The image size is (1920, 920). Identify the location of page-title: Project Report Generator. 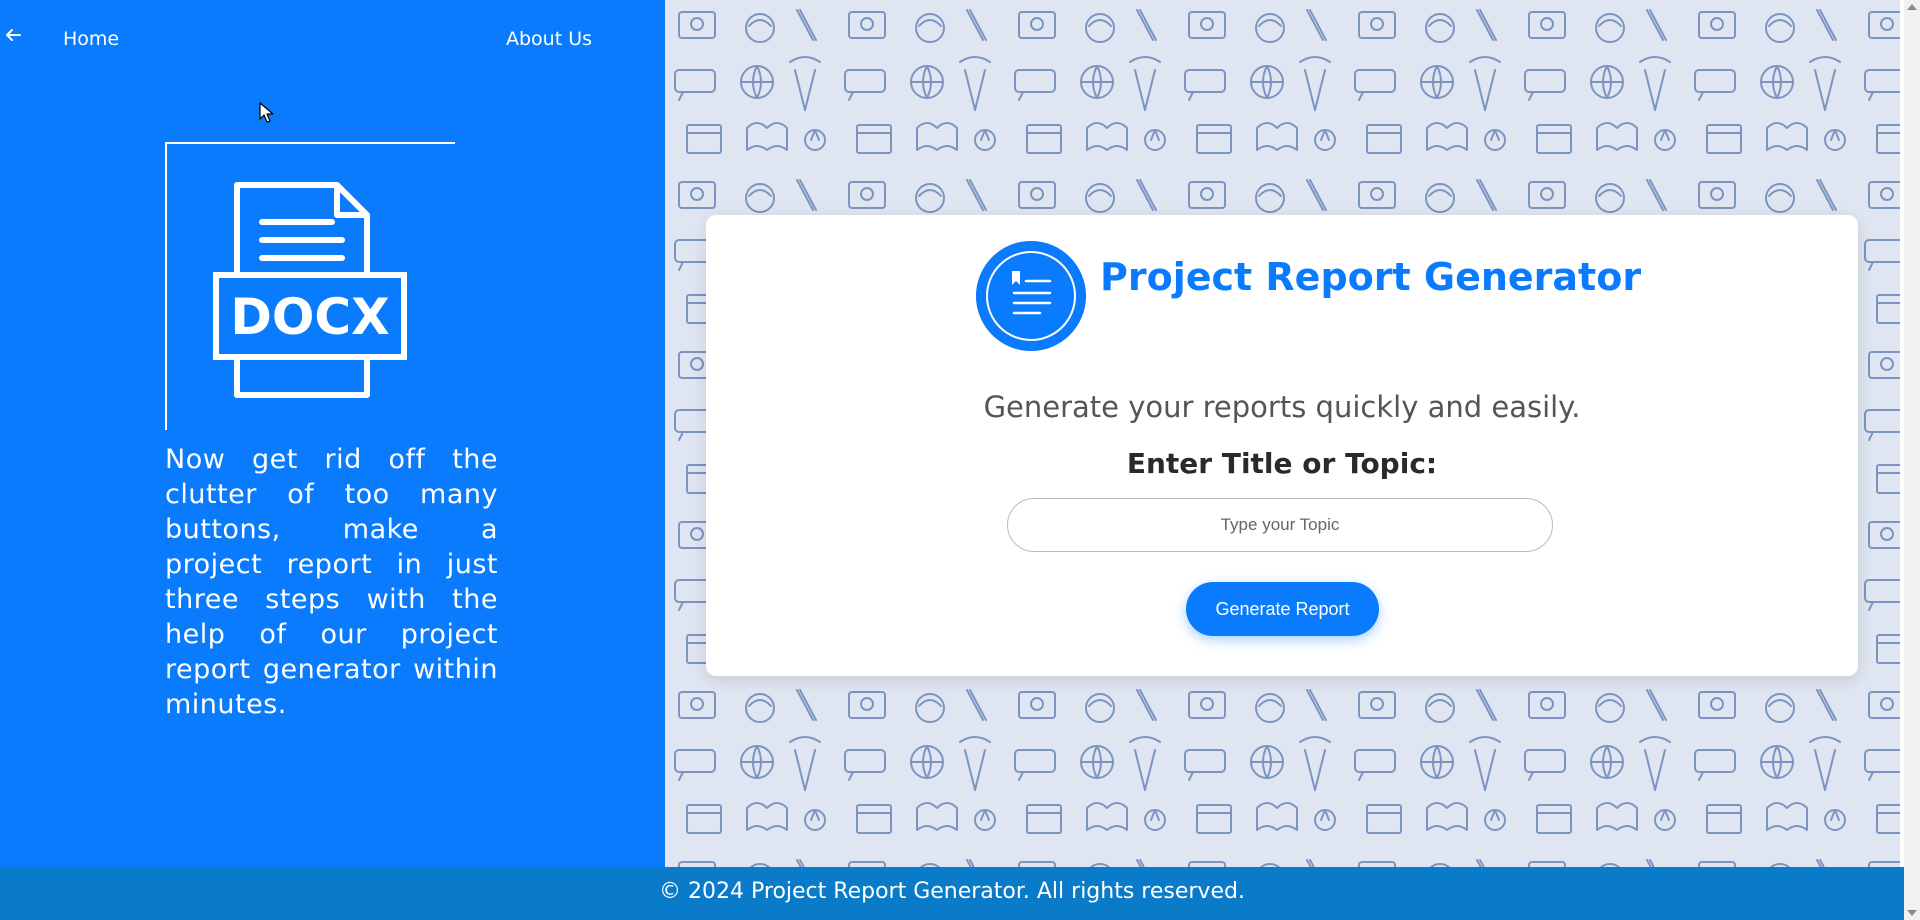
(1371, 277).